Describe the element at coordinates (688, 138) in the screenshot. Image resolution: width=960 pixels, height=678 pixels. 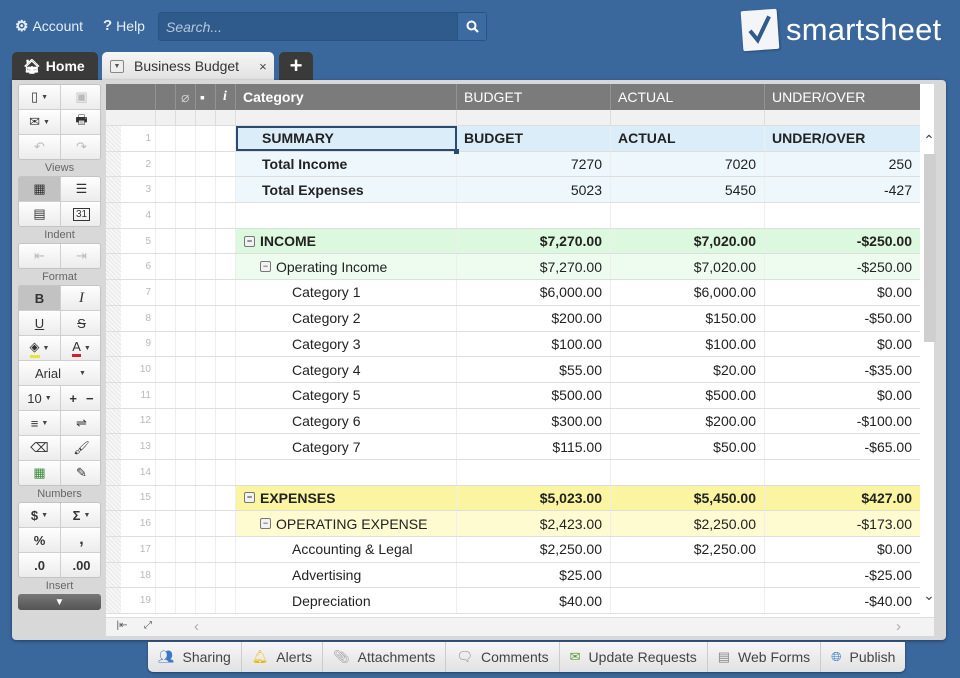
I see `actual-cell: ACTUAL` at that location.